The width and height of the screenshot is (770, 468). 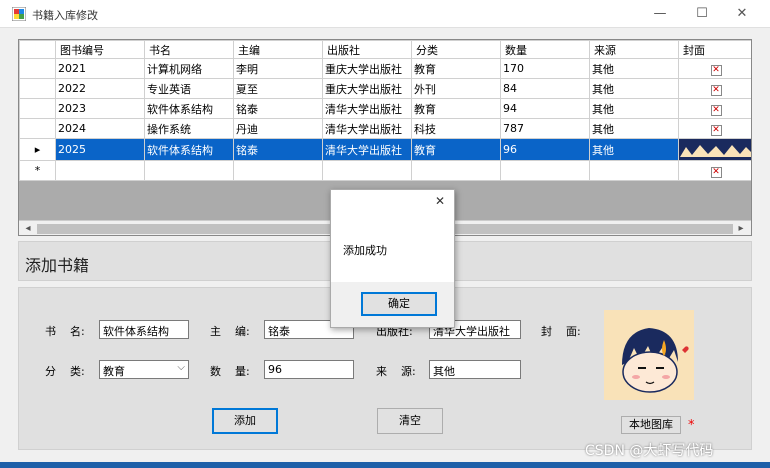 What do you see at coordinates (278, 68) in the screenshot?
I see `table-cell: 李明` at bounding box center [278, 68].